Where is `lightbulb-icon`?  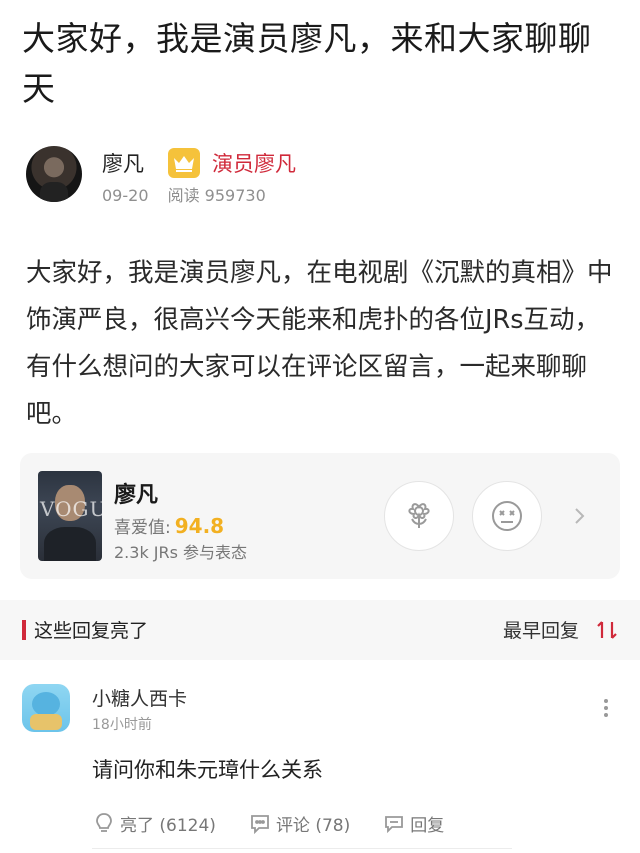 lightbulb-icon is located at coordinates (104, 822).